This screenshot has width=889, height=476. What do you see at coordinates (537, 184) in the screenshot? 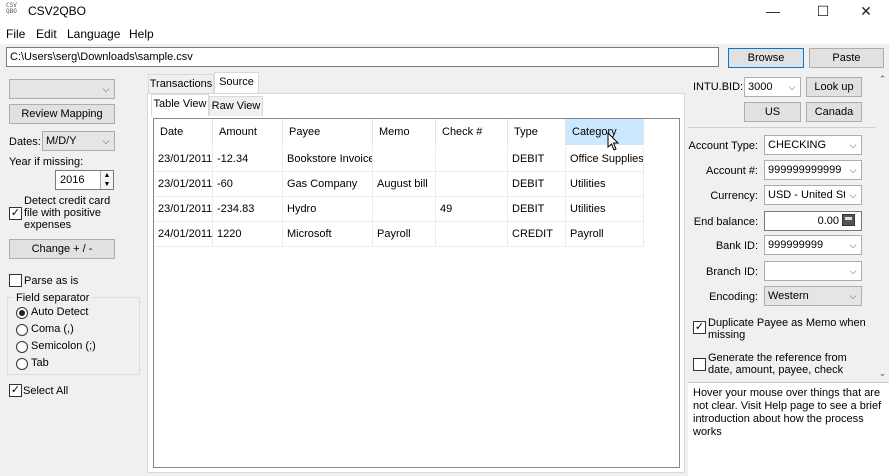
I see `cell-type: DEBIT` at bounding box center [537, 184].